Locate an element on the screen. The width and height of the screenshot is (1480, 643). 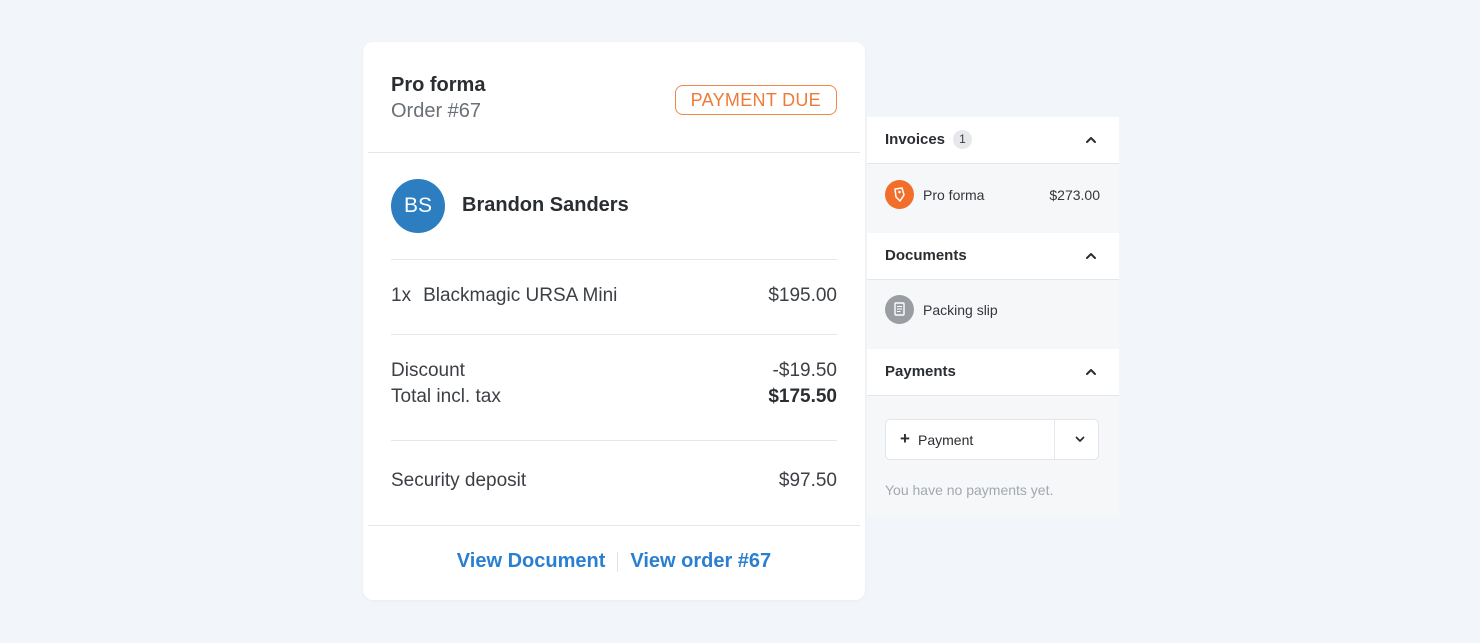
discount-label: Discount is located at coordinates (428, 370).